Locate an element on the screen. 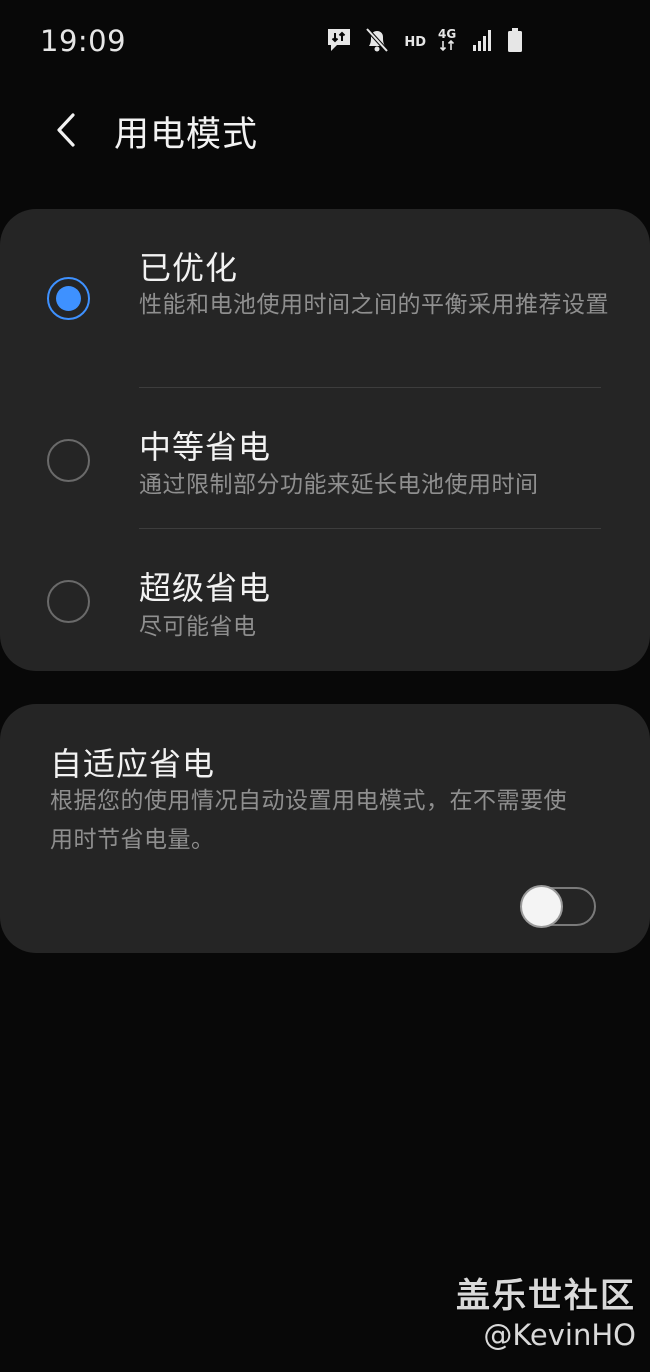 Image resolution: width=650 pixels, height=1372 pixels. back-button is located at coordinates (66, 130).